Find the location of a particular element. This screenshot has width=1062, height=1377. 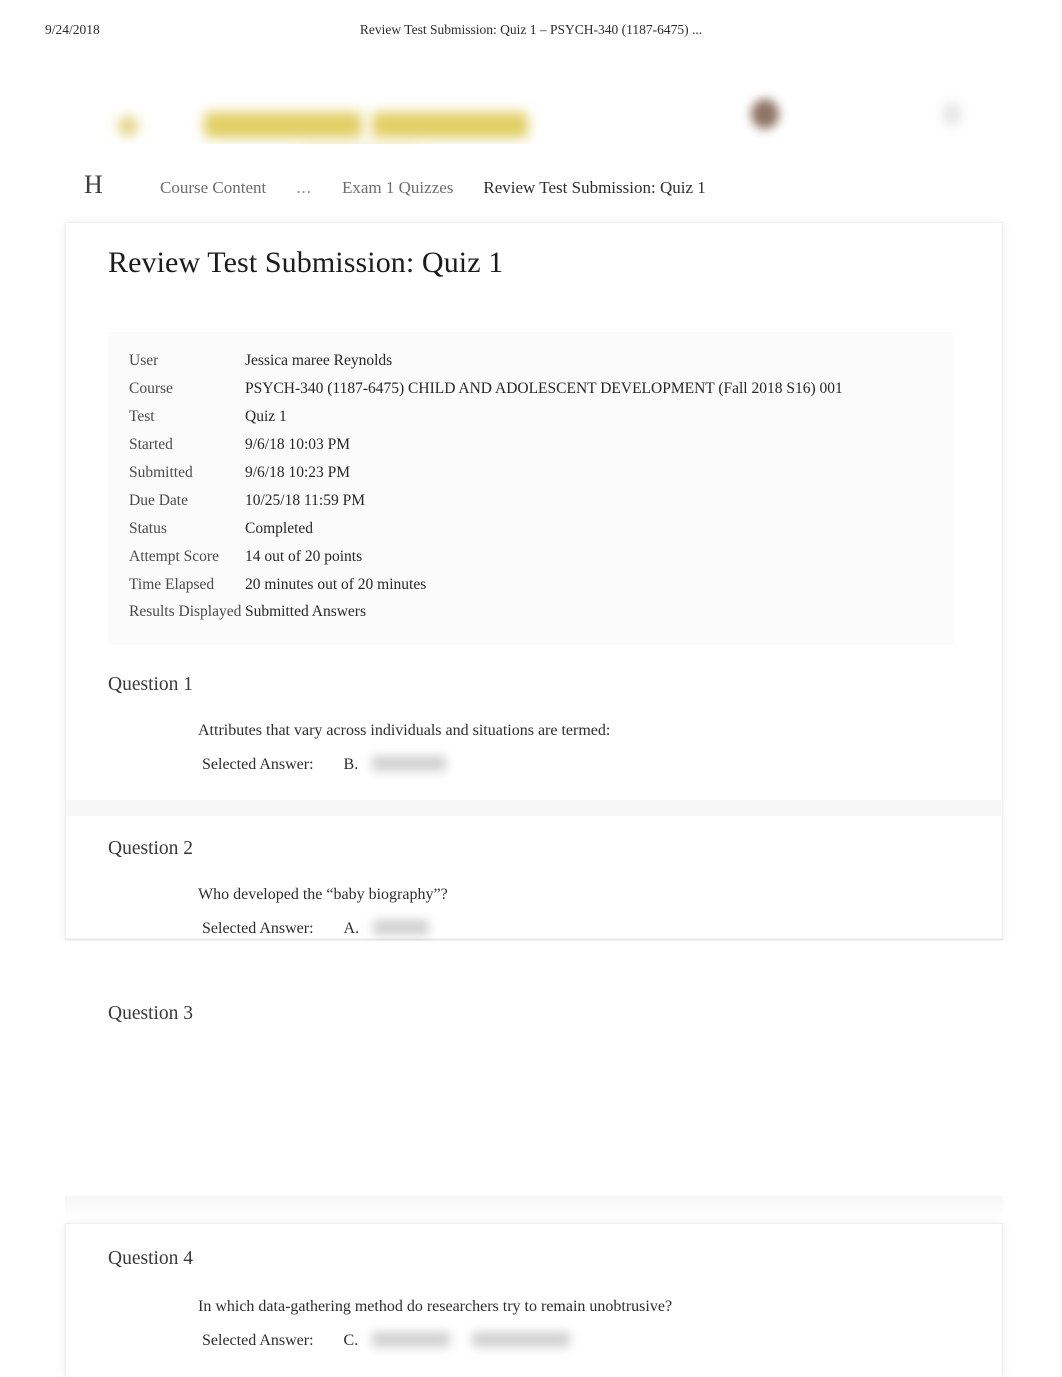

selected-answer-letter: B. is located at coordinates (351, 764).